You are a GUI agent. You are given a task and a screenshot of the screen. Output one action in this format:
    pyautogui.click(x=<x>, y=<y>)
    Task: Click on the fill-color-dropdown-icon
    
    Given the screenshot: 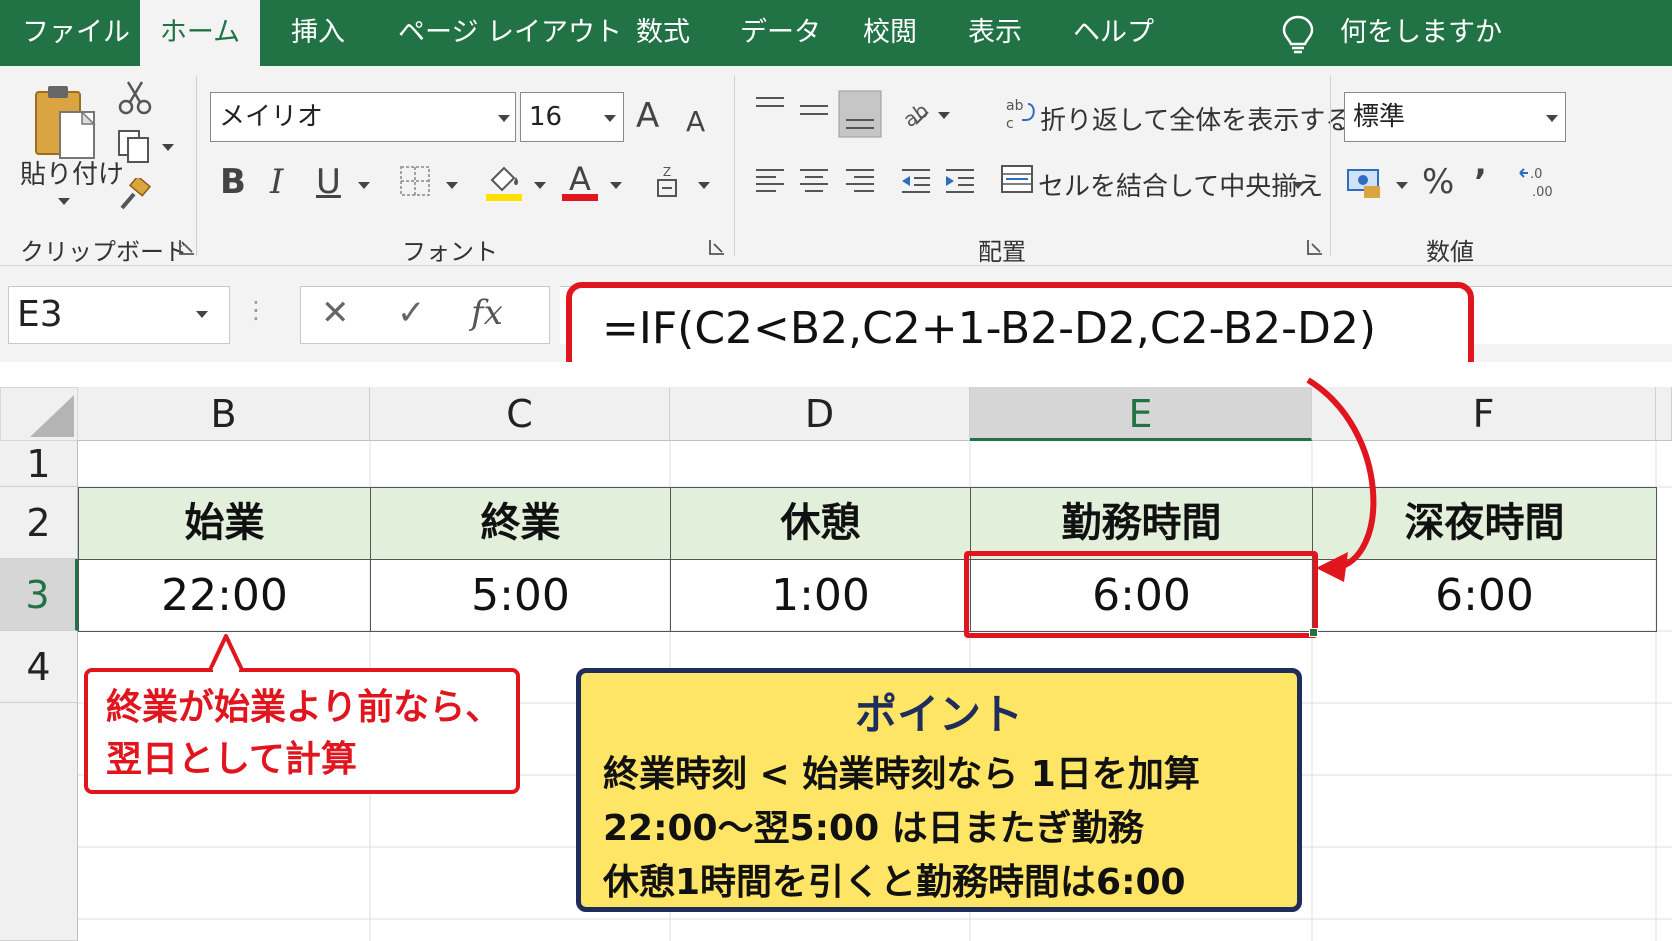 What is the action you would take?
    pyautogui.click(x=540, y=185)
    